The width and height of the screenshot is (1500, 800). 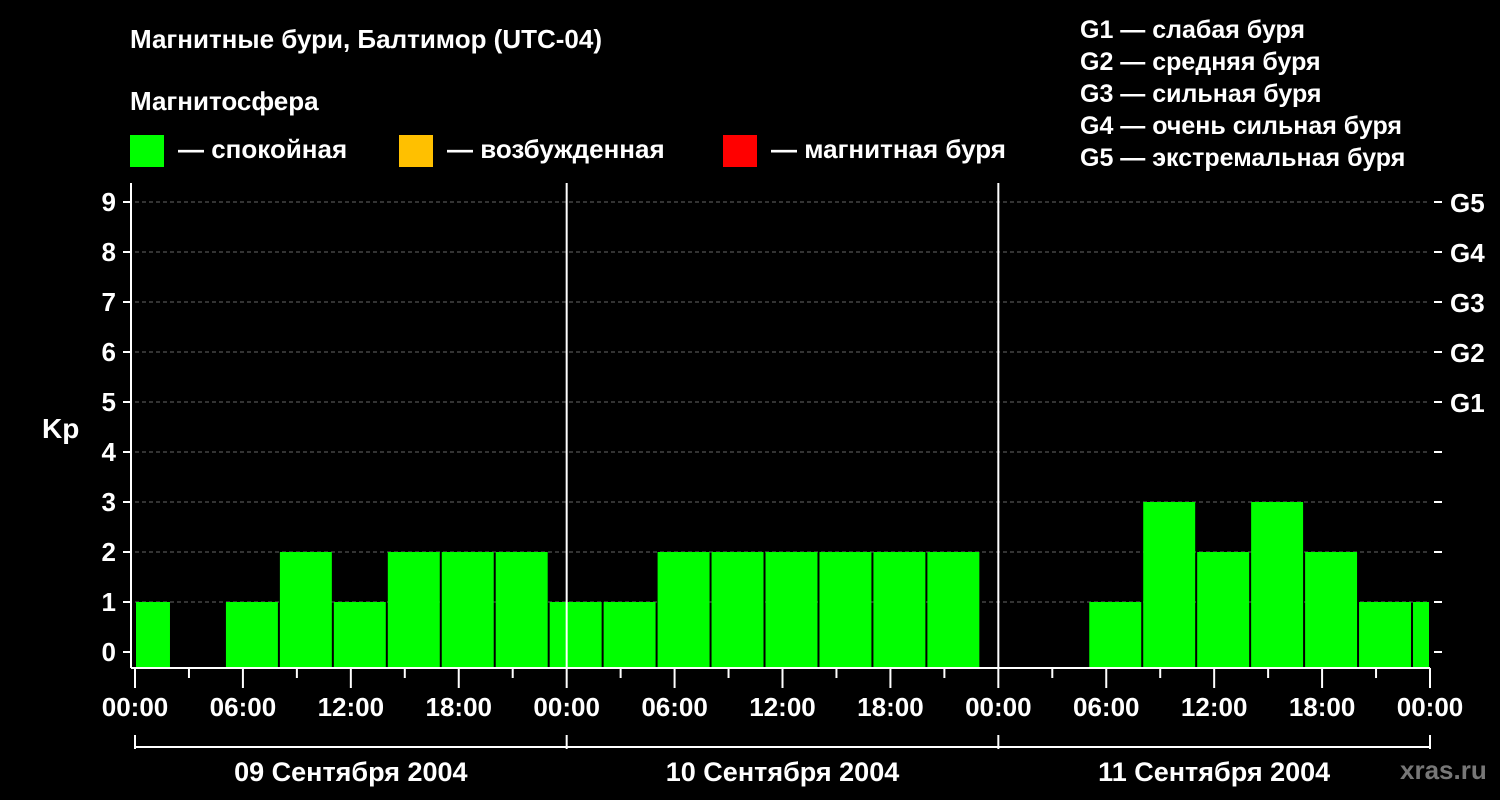 I want to click on y-tick-label: 2, so click(x=109, y=552).